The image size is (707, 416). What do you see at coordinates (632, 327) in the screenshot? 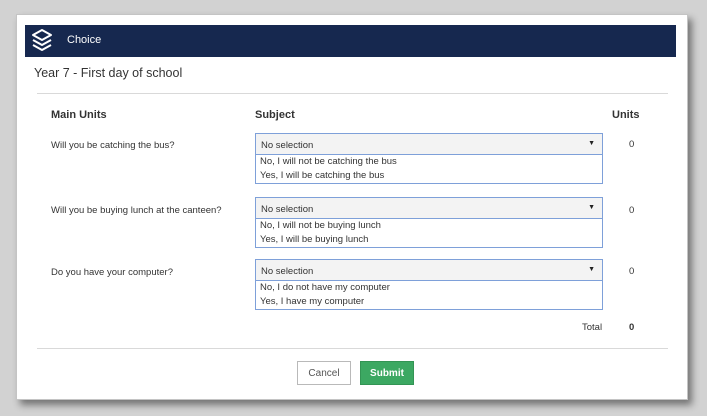
I see `total-value: 0` at bounding box center [632, 327].